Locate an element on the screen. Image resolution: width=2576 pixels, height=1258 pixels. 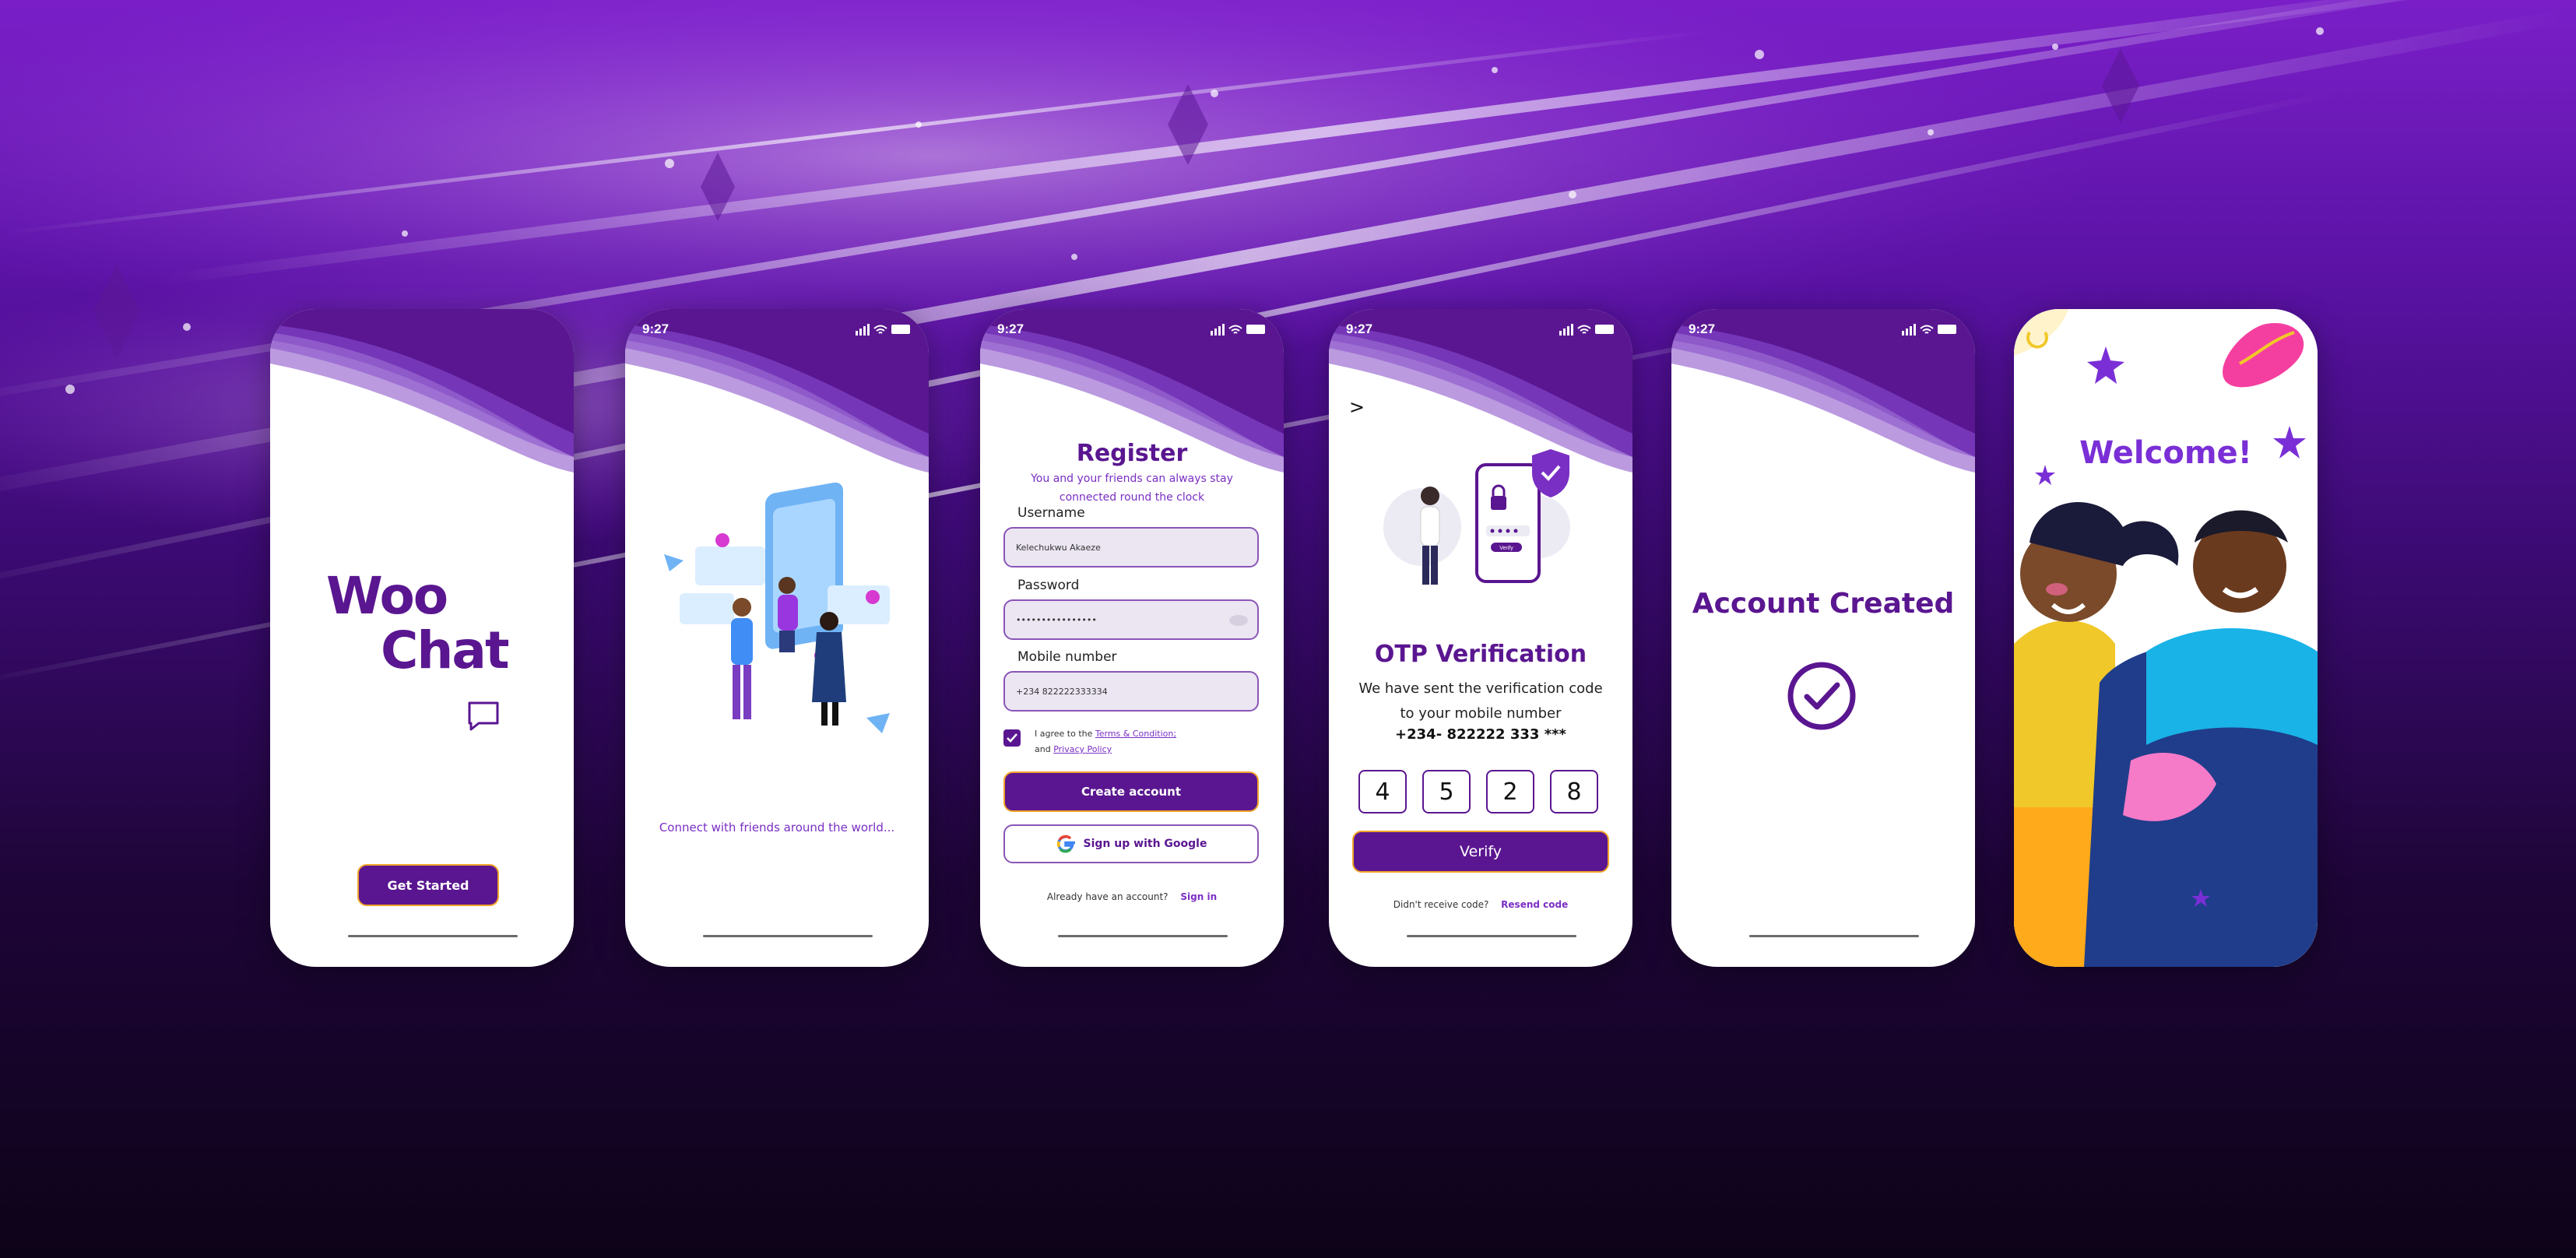
username-value: Kelechukwu Akaeze is located at coordinates (1058, 547).